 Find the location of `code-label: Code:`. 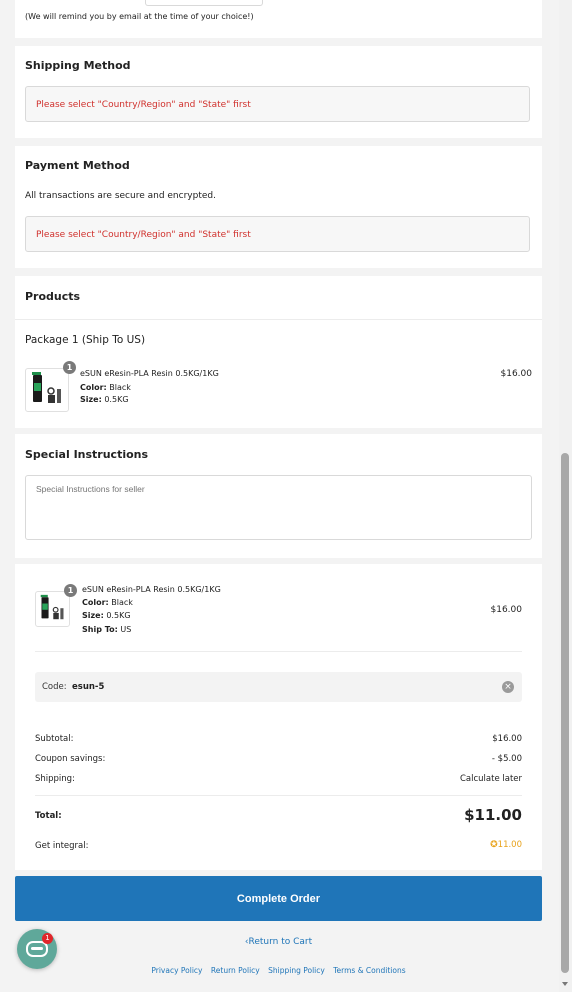

code-label: Code: is located at coordinates (54, 687).